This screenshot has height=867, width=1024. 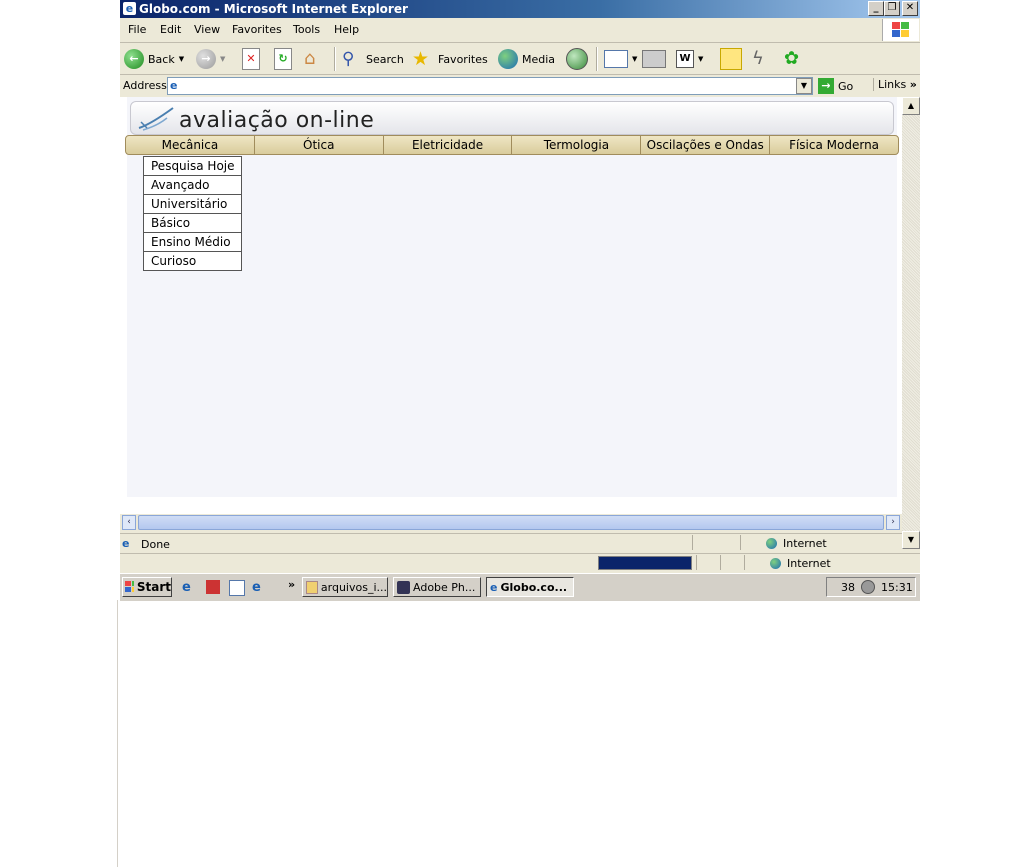 What do you see at coordinates (805, 543) in the screenshot?
I see `zone-label: Internet` at bounding box center [805, 543].